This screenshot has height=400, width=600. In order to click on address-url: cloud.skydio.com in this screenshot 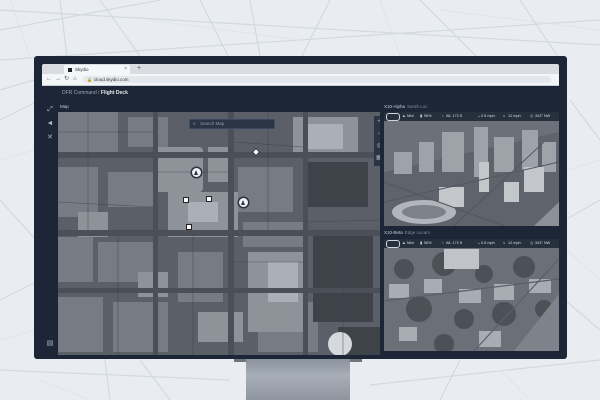, I will do `click(111, 79)`.